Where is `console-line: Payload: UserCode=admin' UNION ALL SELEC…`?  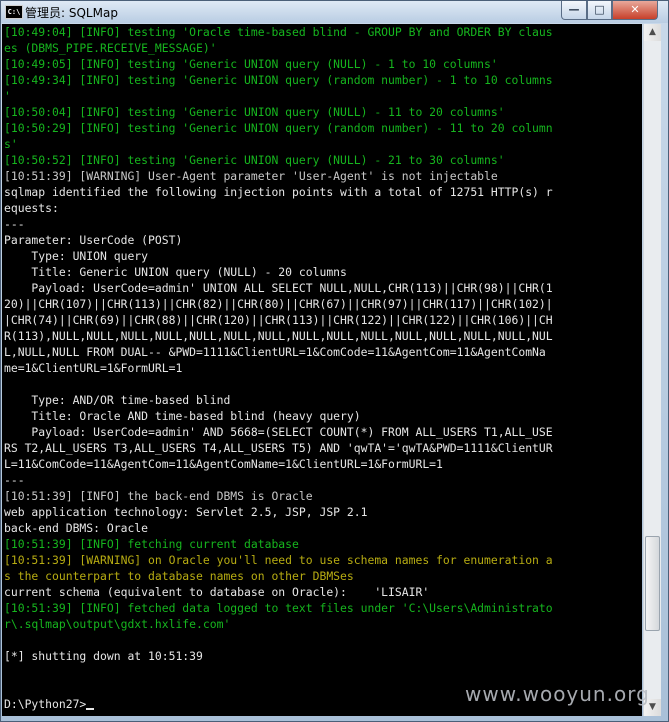 console-line: Payload: UserCode=admin' UNION ALL SELEC… is located at coordinates (278, 288).